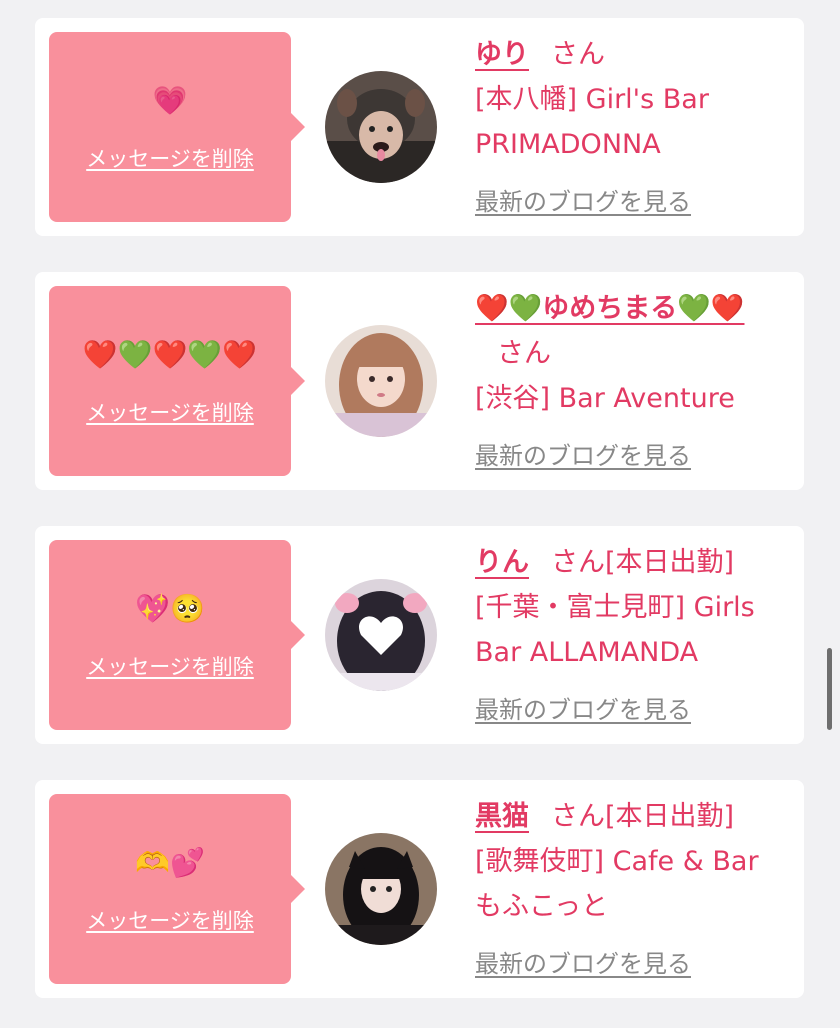 The width and height of the screenshot is (840, 1028). Describe the element at coordinates (177, 127) in the screenshot. I see `message-bubble: 💗 メッセージを削除` at that location.